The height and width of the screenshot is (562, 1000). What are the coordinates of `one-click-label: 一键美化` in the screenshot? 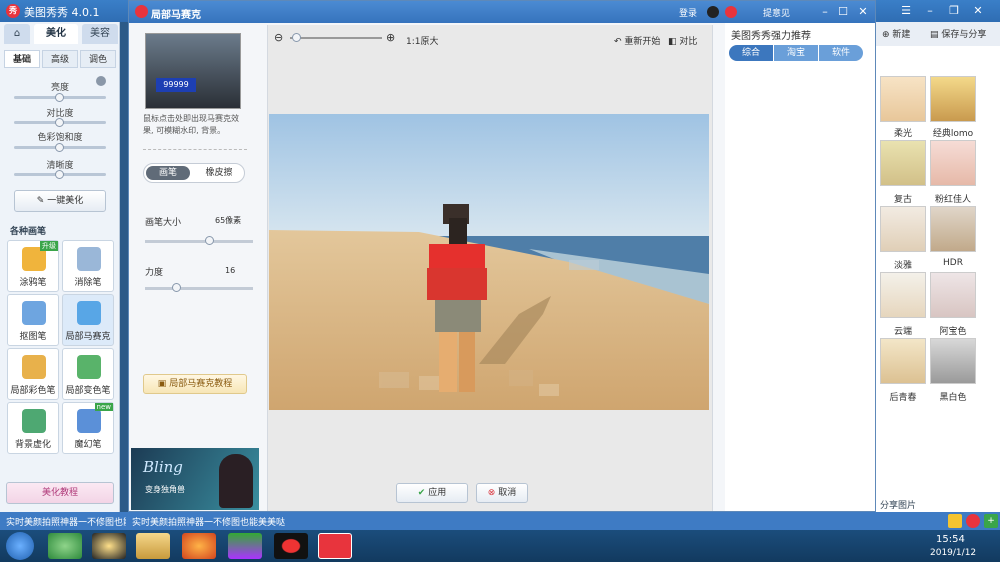 It's located at (65, 201).